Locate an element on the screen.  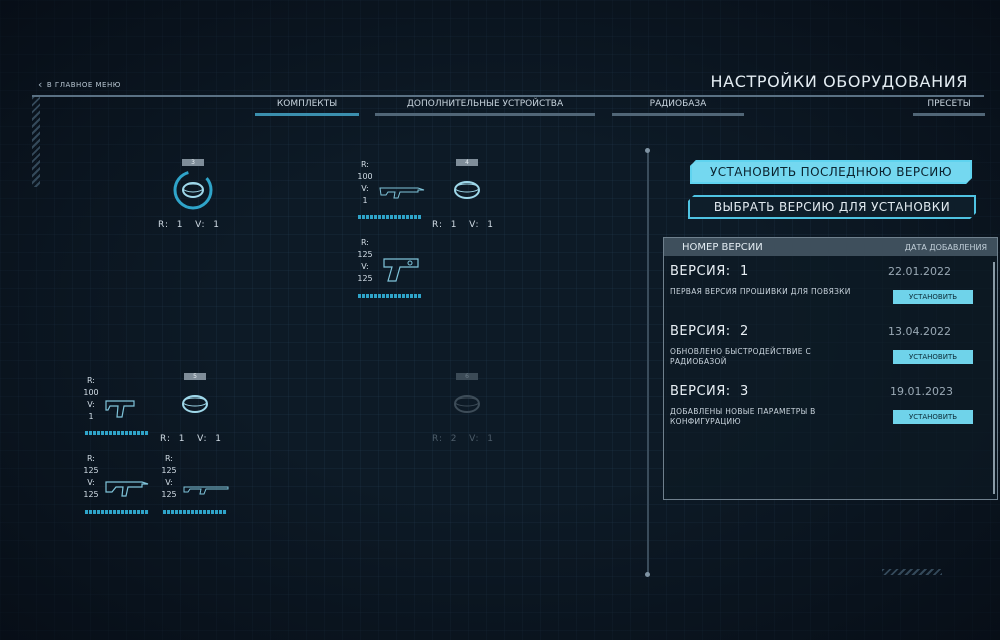
version-title: ВЕРСИЯ: 2 is located at coordinates (709, 331).